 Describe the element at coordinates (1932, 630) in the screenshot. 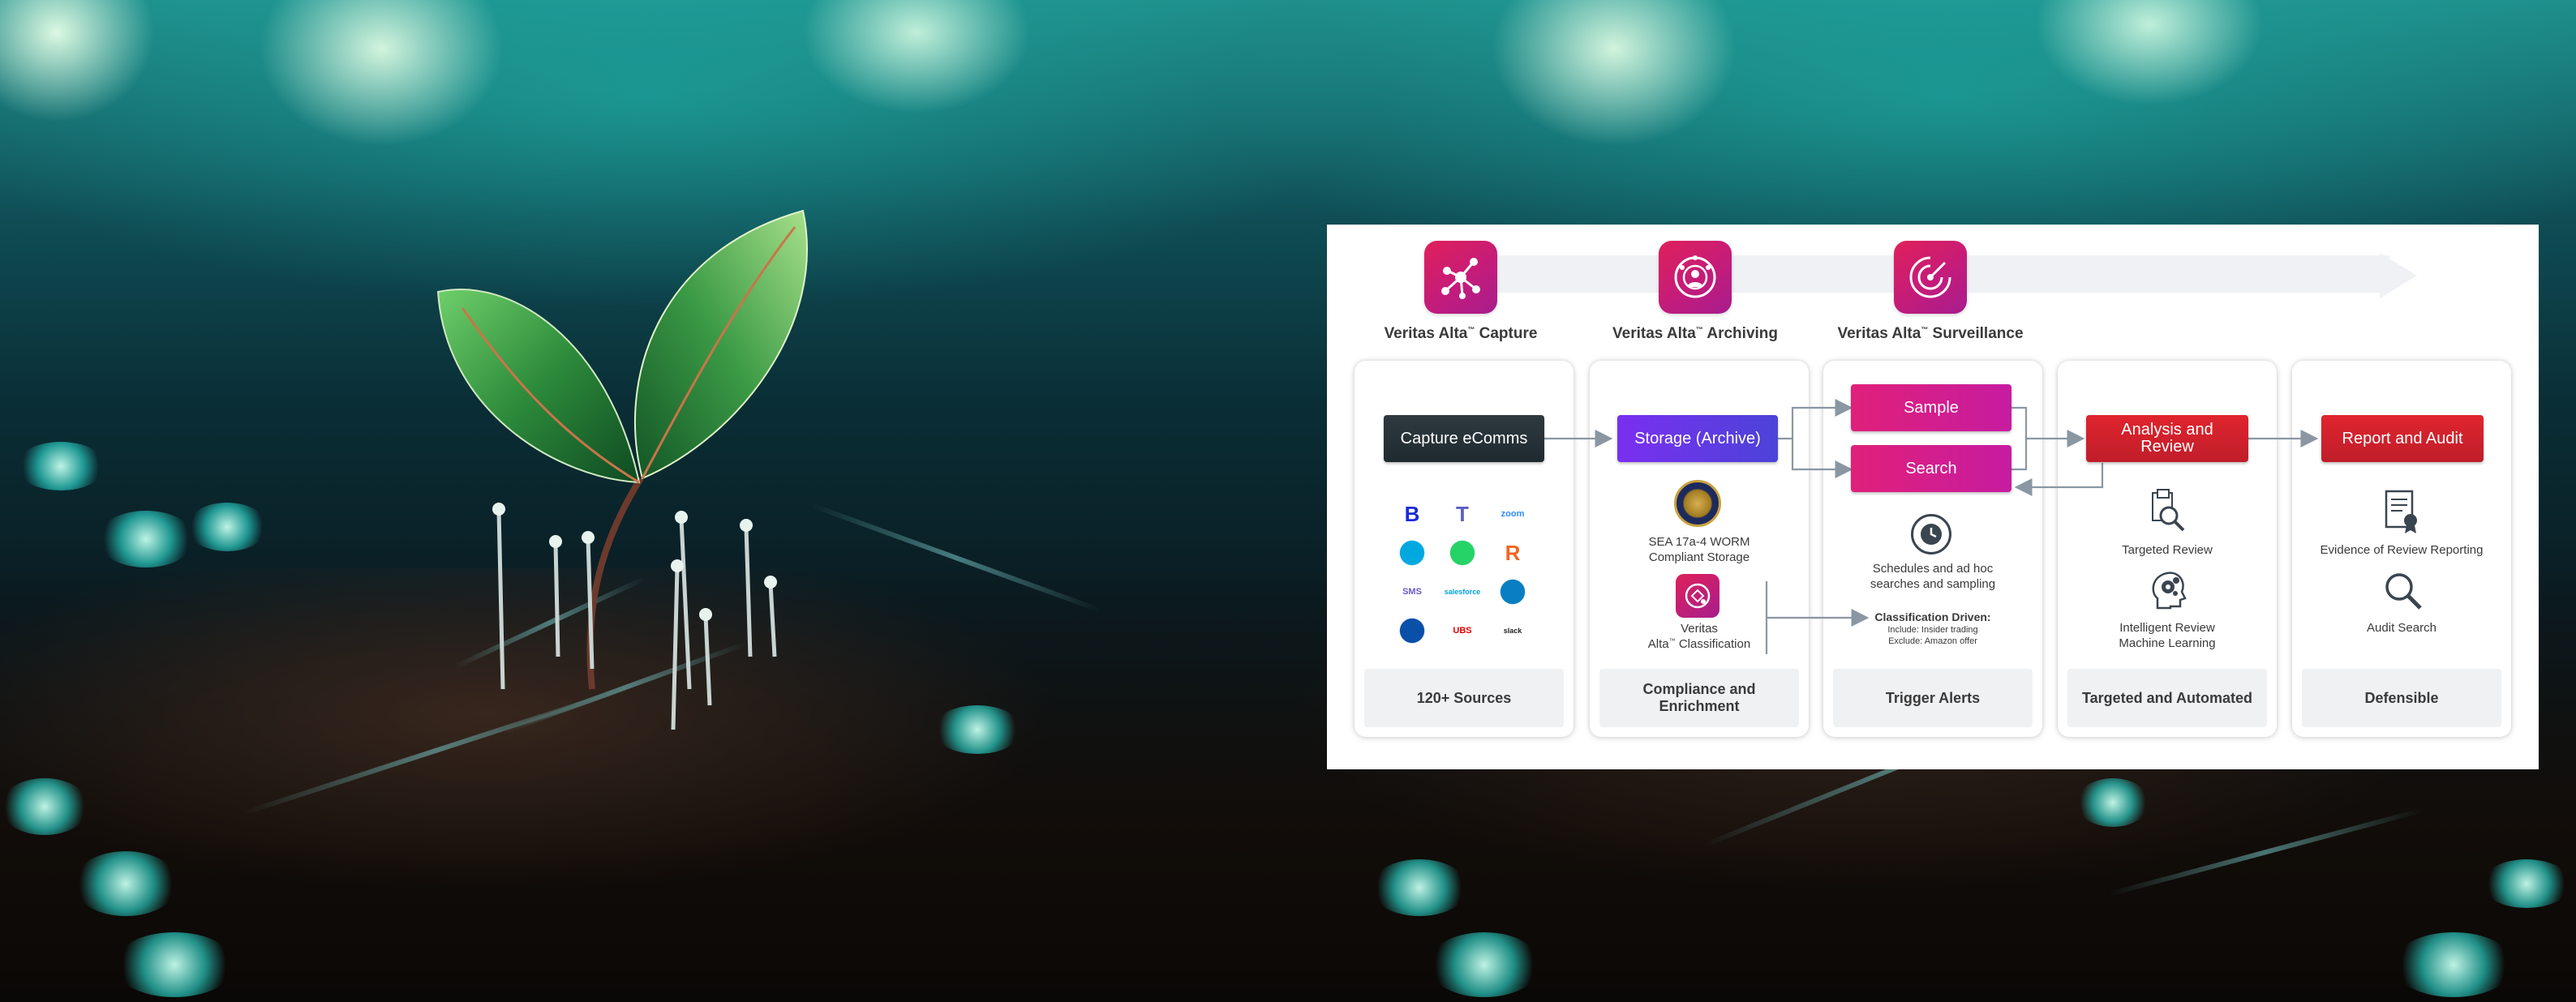

I see `classification-include: Include: Insider trading` at that location.